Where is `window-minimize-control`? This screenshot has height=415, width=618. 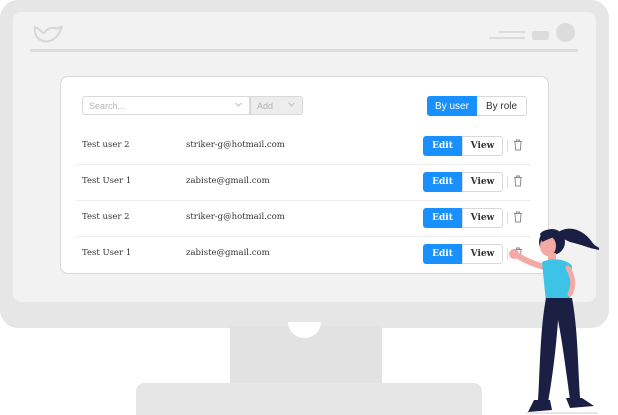 window-minimize-control is located at coordinates (540, 35).